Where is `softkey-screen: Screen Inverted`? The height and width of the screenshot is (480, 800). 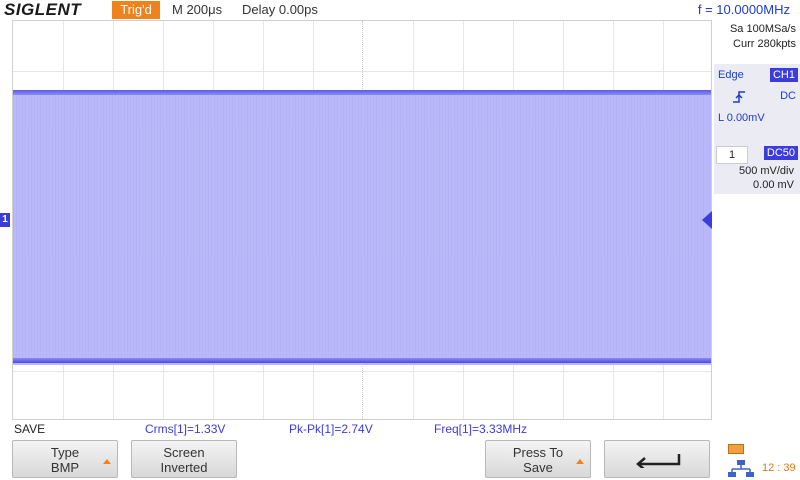
softkey-screen: Screen Inverted is located at coordinates (184, 459).